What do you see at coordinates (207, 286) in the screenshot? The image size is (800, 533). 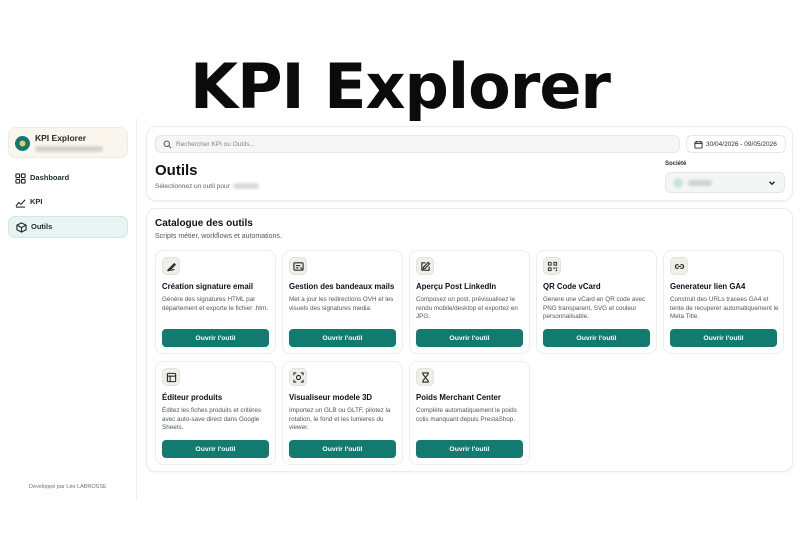 I see `tool-title: Création signature email` at bounding box center [207, 286].